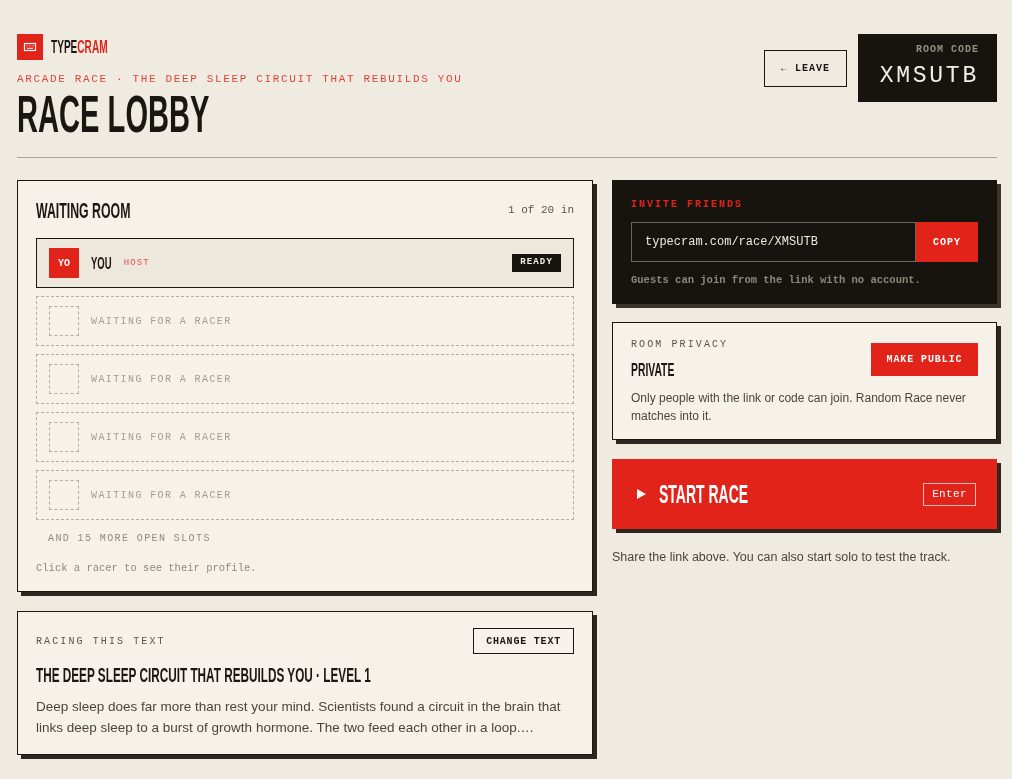  Describe the element at coordinates (653, 370) in the screenshot. I see `privacy-value: PRIVATE` at that location.